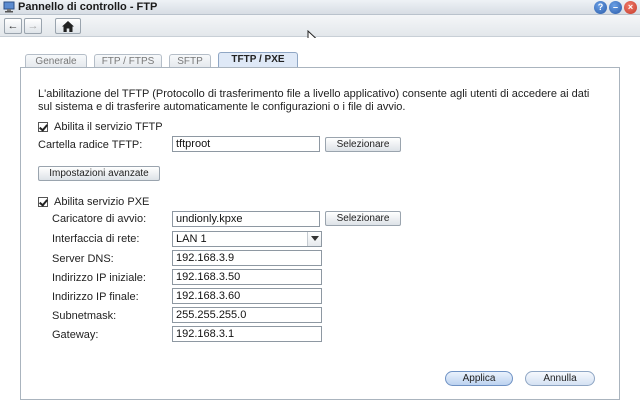 The image size is (640, 409). What do you see at coordinates (247, 315) in the screenshot?
I see `subnet-mask-field: 255.255.255.0` at bounding box center [247, 315].